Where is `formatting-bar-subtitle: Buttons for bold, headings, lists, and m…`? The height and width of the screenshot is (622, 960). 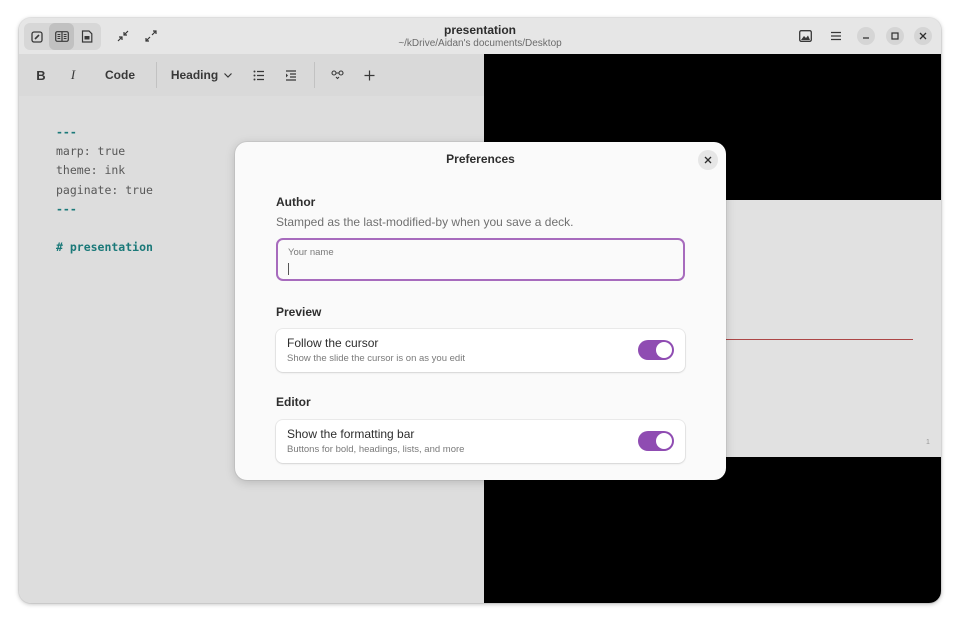 formatting-bar-subtitle: Buttons for bold, headings, lists, and m… is located at coordinates (376, 449).